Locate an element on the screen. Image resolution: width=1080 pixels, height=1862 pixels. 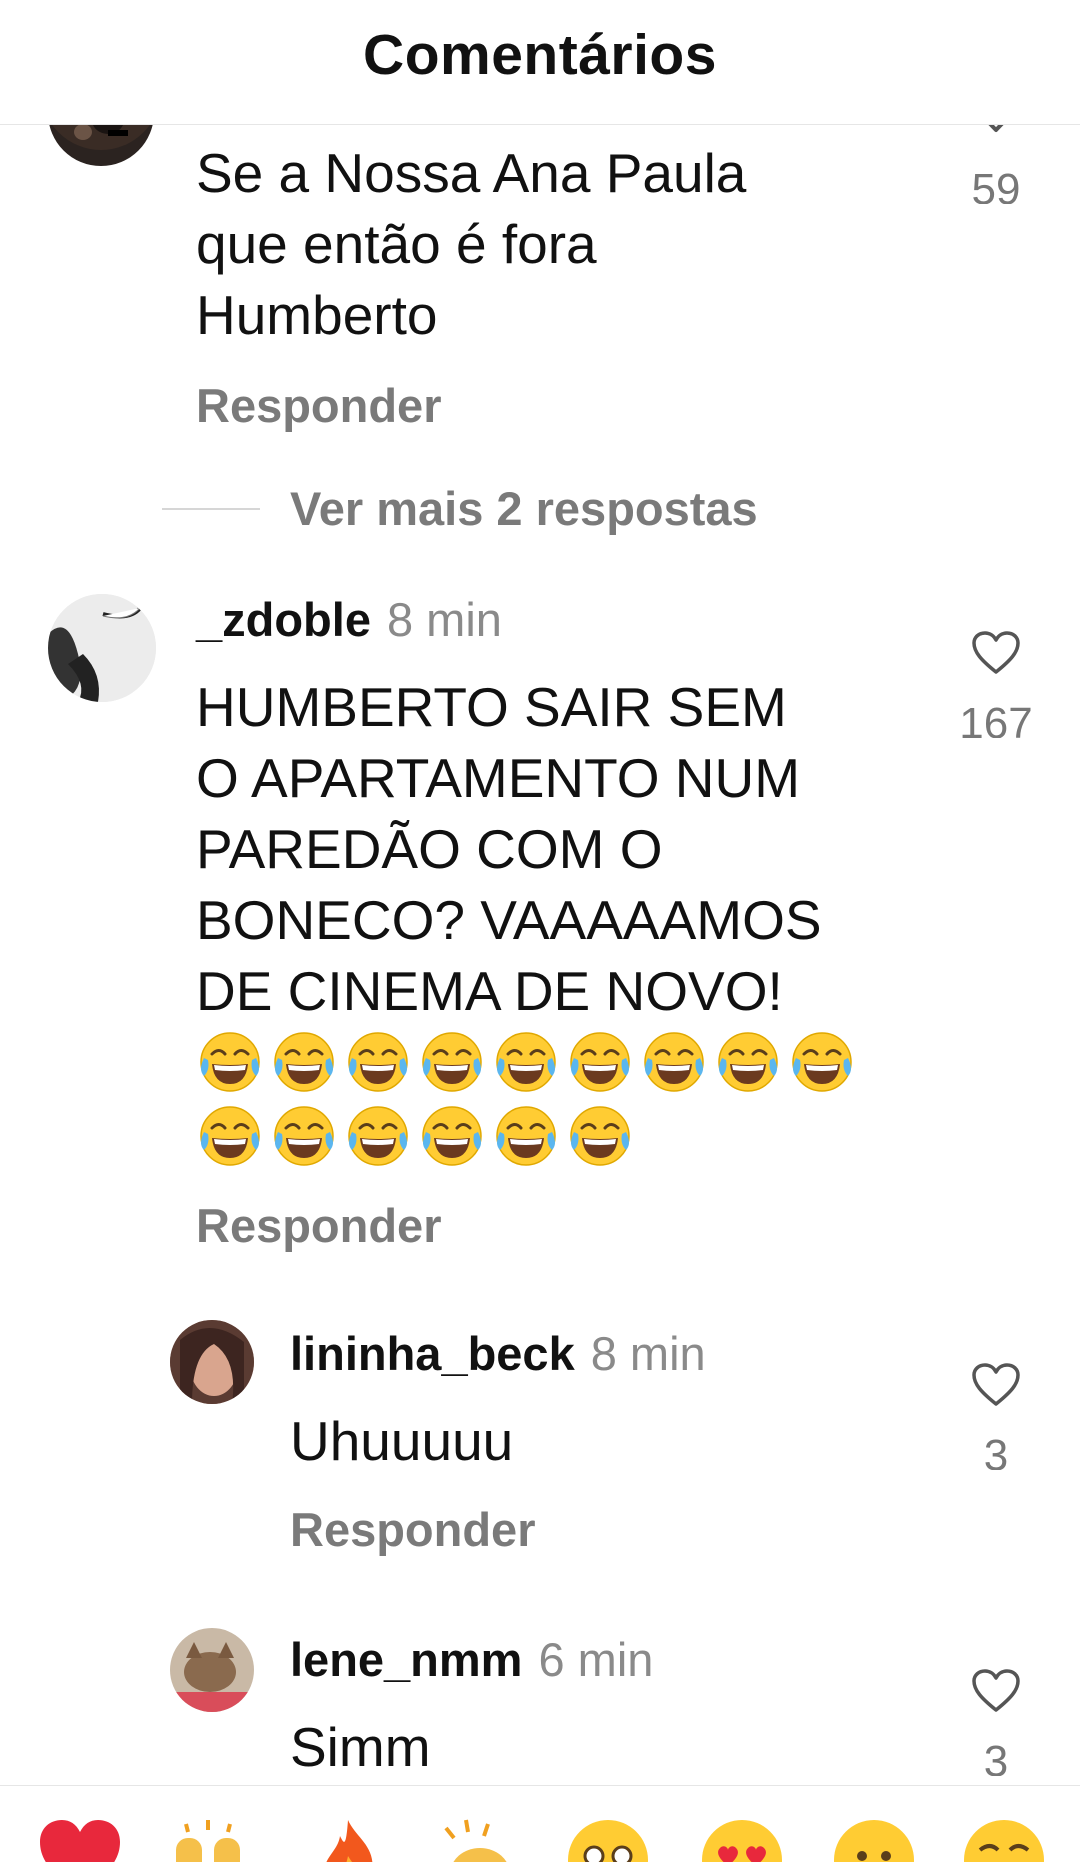
like-button: 167 is located at coordinates (996, 684).